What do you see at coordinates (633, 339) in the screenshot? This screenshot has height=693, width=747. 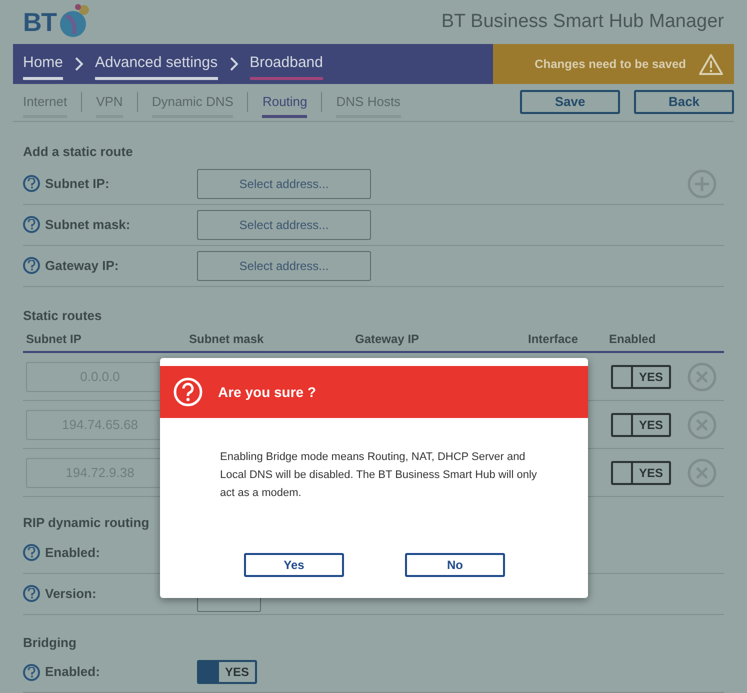 I see `column-header: Enabled` at bounding box center [633, 339].